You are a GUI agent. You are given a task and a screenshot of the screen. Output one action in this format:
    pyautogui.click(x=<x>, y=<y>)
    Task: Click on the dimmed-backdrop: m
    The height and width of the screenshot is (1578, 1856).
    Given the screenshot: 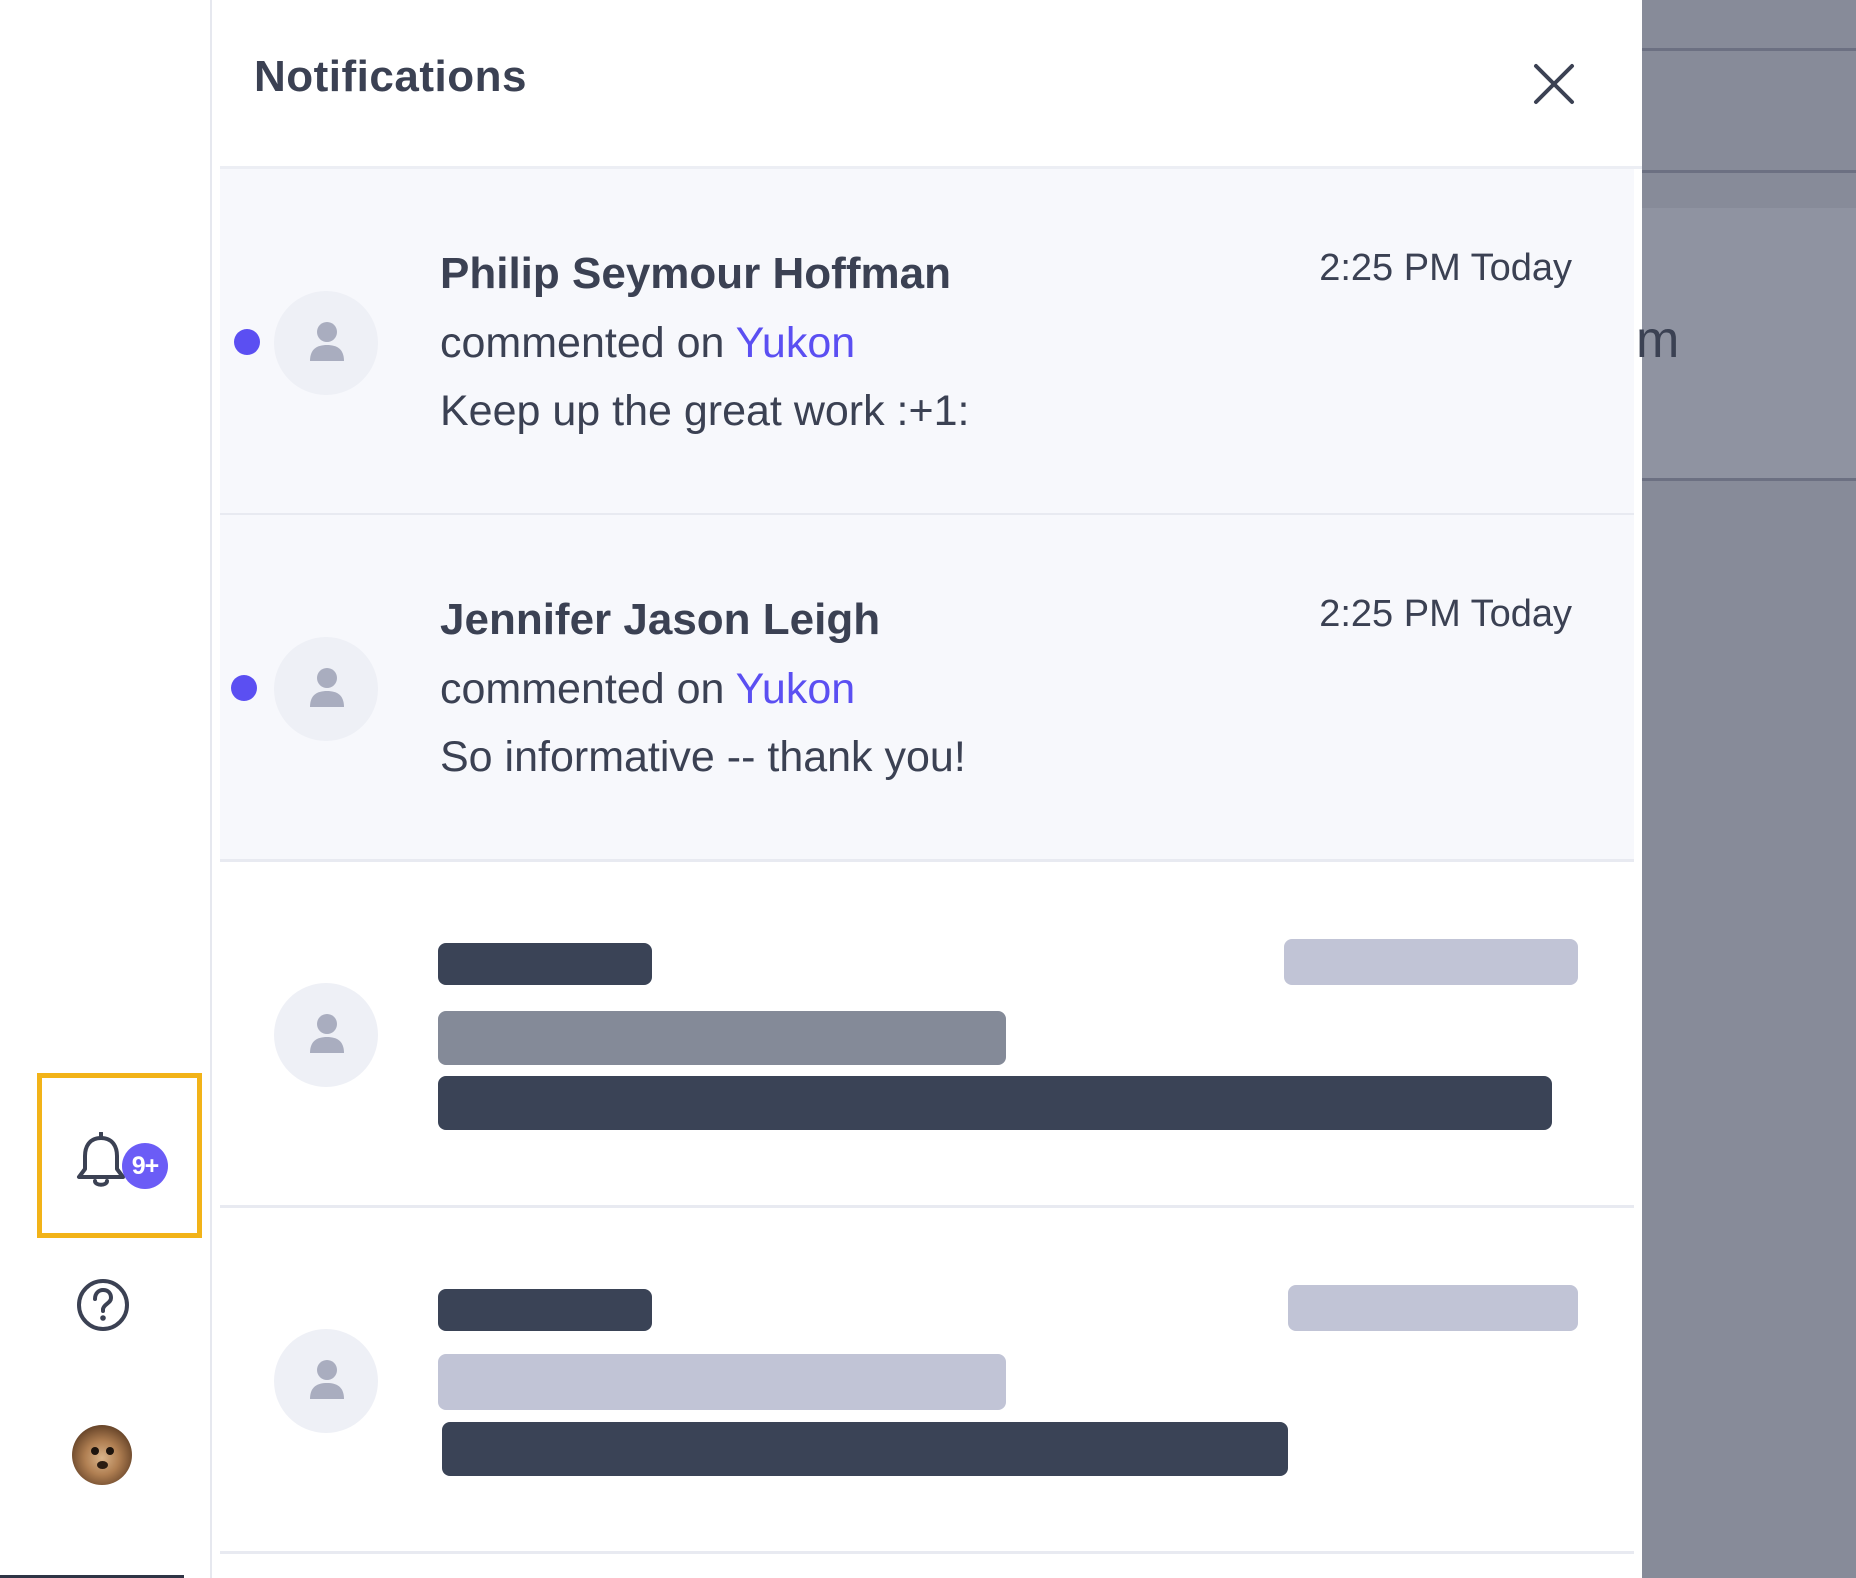 What is the action you would take?
    pyautogui.click(x=1746, y=789)
    